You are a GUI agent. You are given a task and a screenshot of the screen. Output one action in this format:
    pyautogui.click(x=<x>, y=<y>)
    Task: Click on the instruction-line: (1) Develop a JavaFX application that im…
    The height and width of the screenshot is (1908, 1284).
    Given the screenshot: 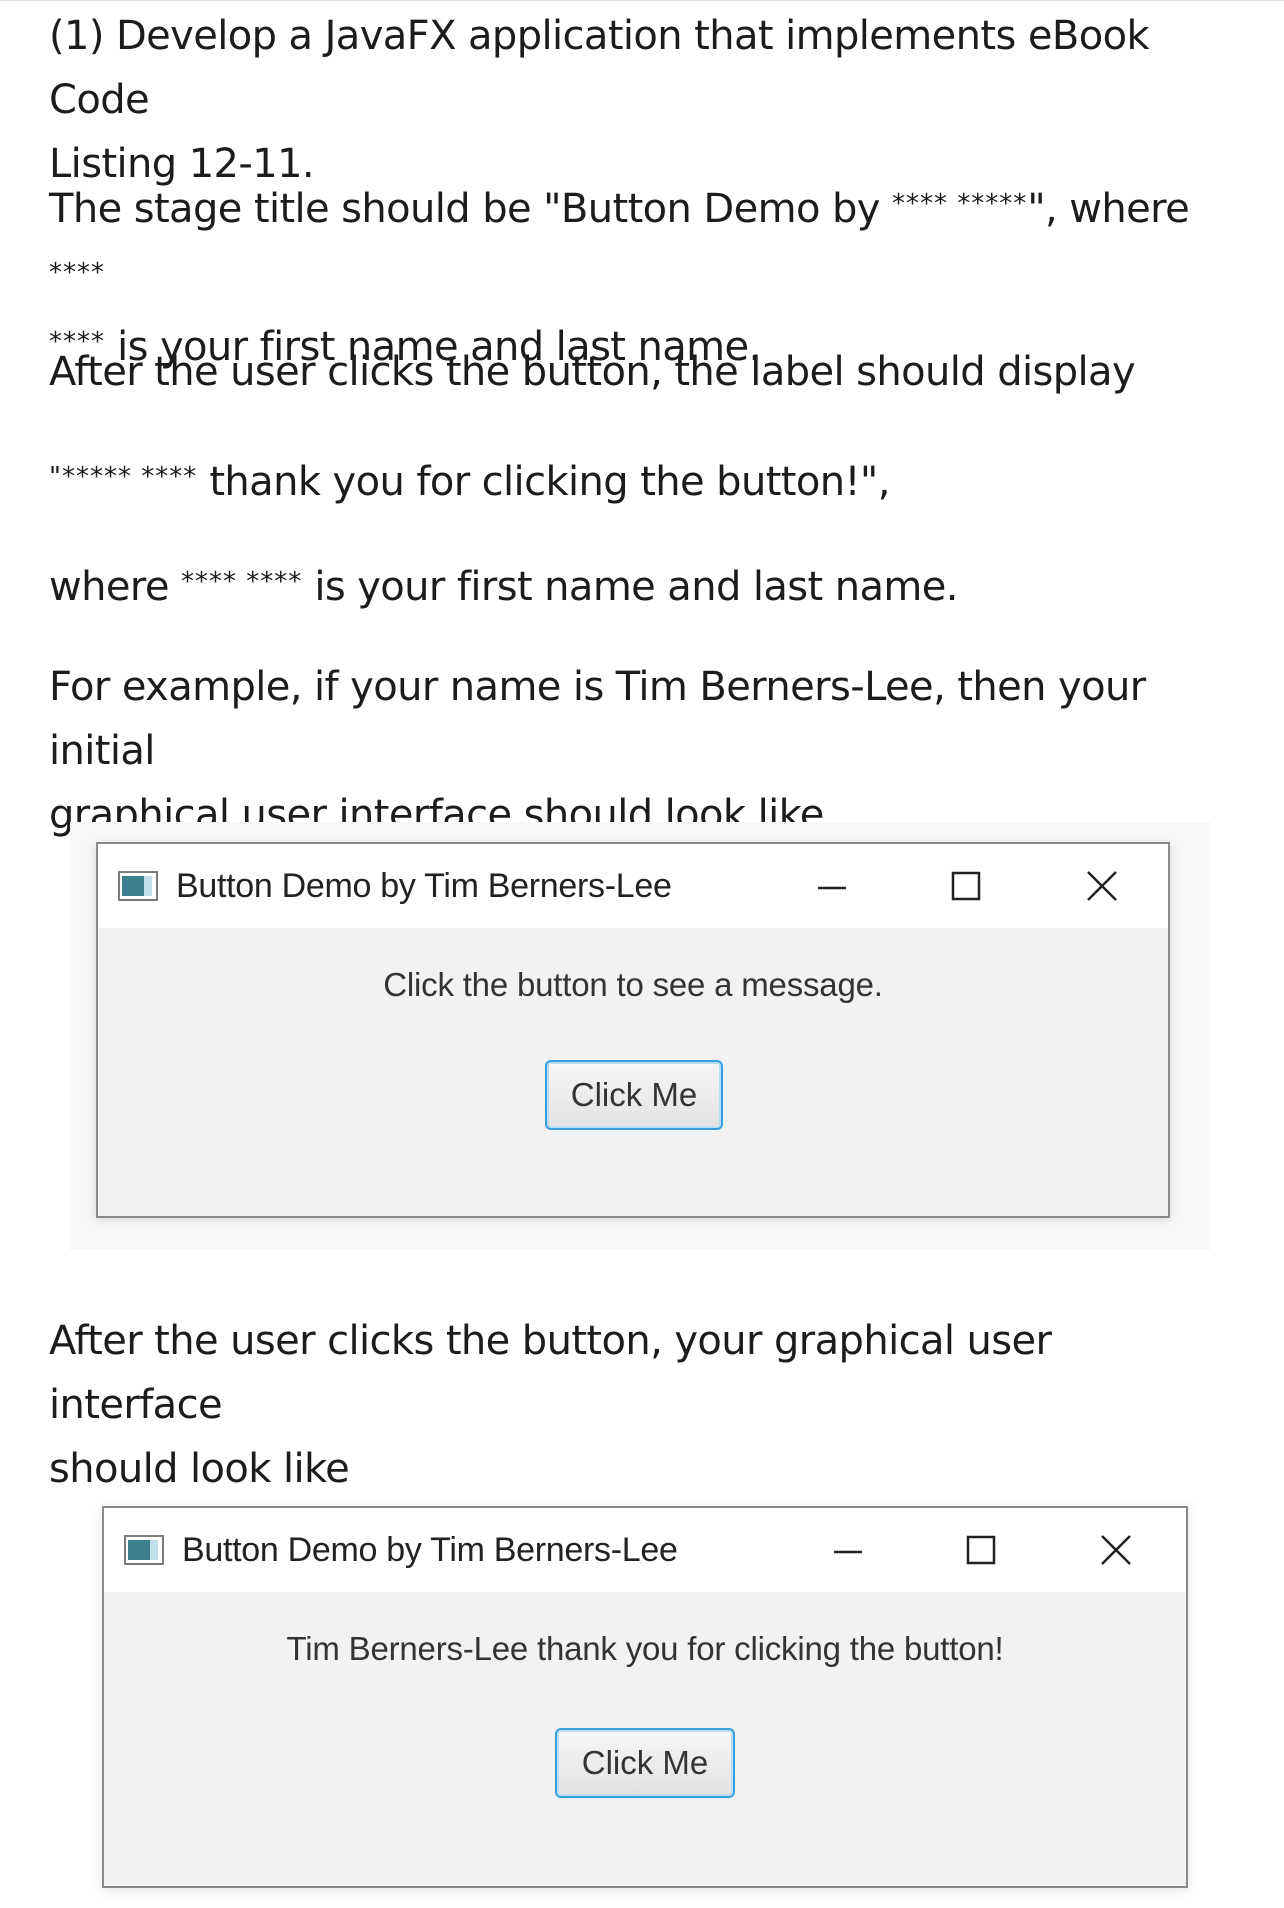 What is the action you would take?
    pyautogui.click(x=599, y=68)
    